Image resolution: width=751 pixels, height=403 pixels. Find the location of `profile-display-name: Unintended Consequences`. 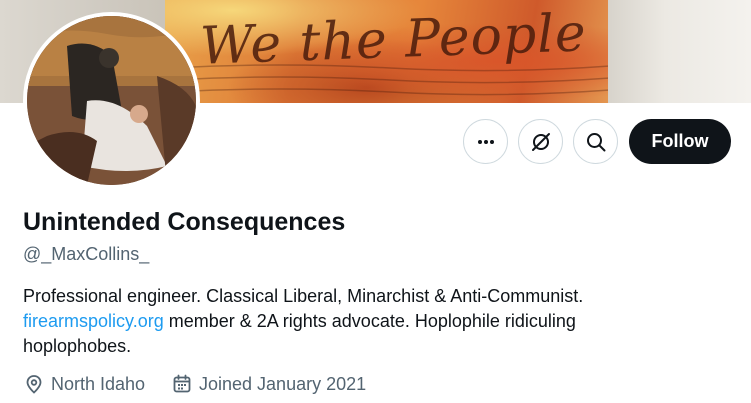

profile-display-name: Unintended Consequences is located at coordinates (184, 222).